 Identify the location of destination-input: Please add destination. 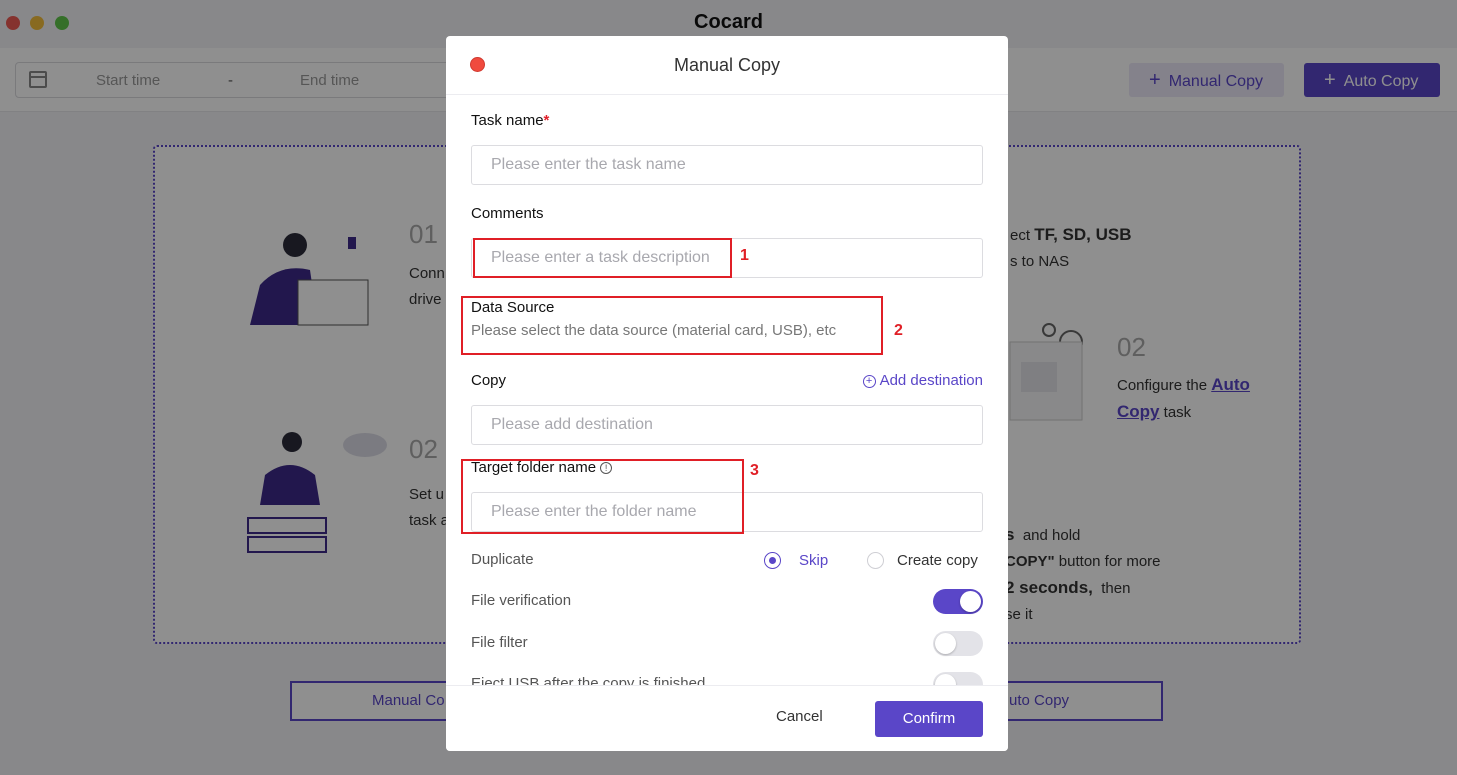
(727, 425).